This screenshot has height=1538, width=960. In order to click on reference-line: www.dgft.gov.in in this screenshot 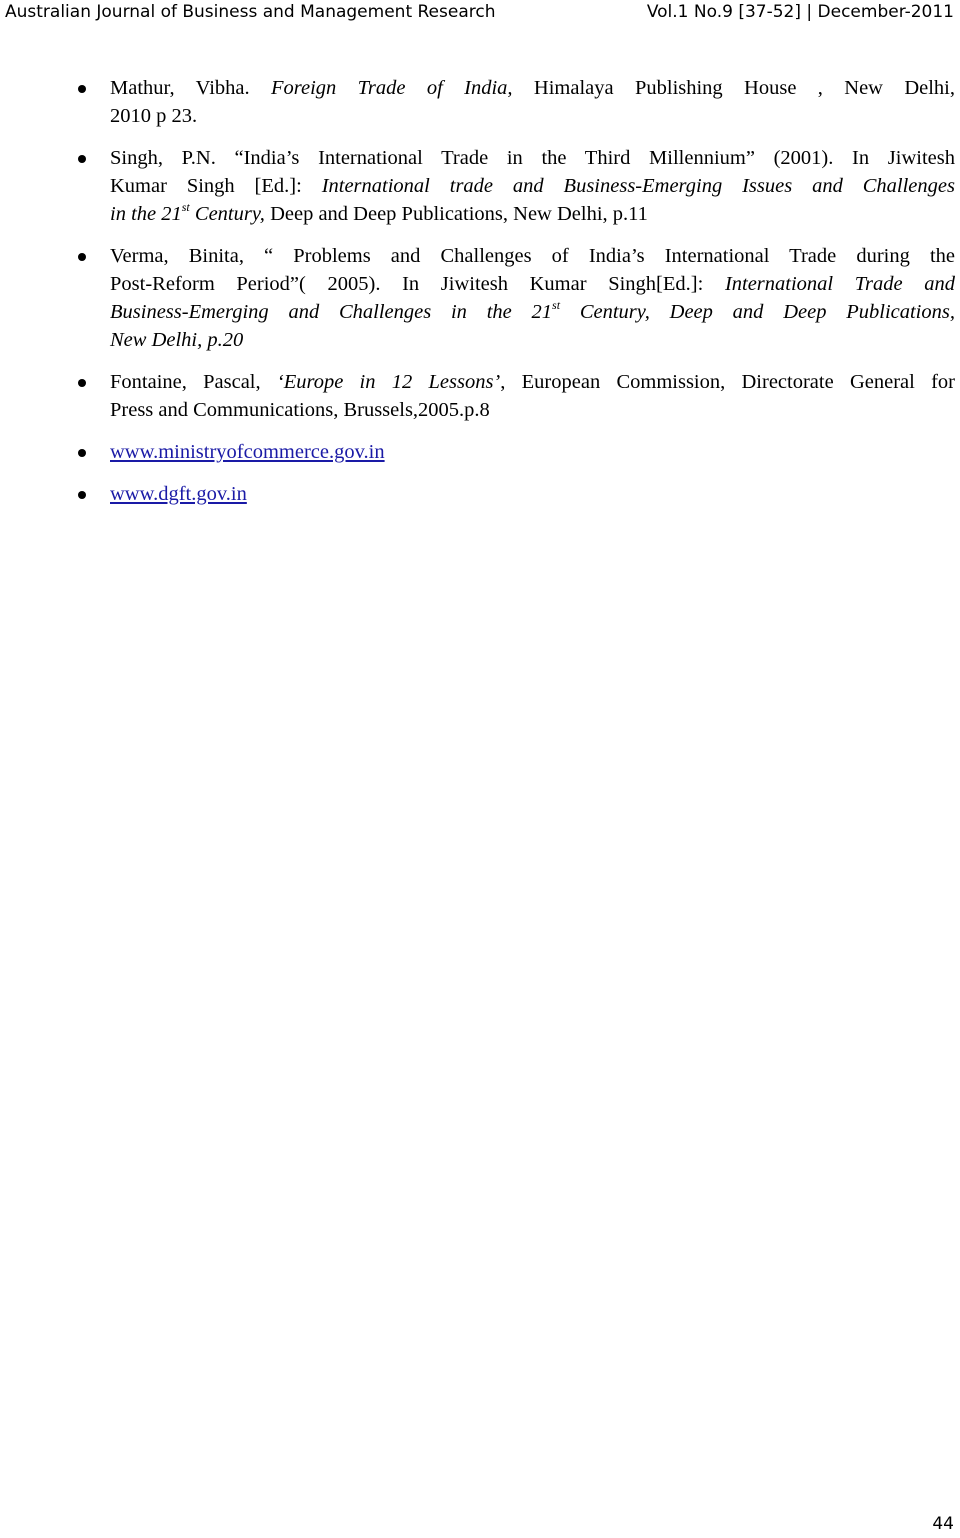, I will do `click(532, 494)`.